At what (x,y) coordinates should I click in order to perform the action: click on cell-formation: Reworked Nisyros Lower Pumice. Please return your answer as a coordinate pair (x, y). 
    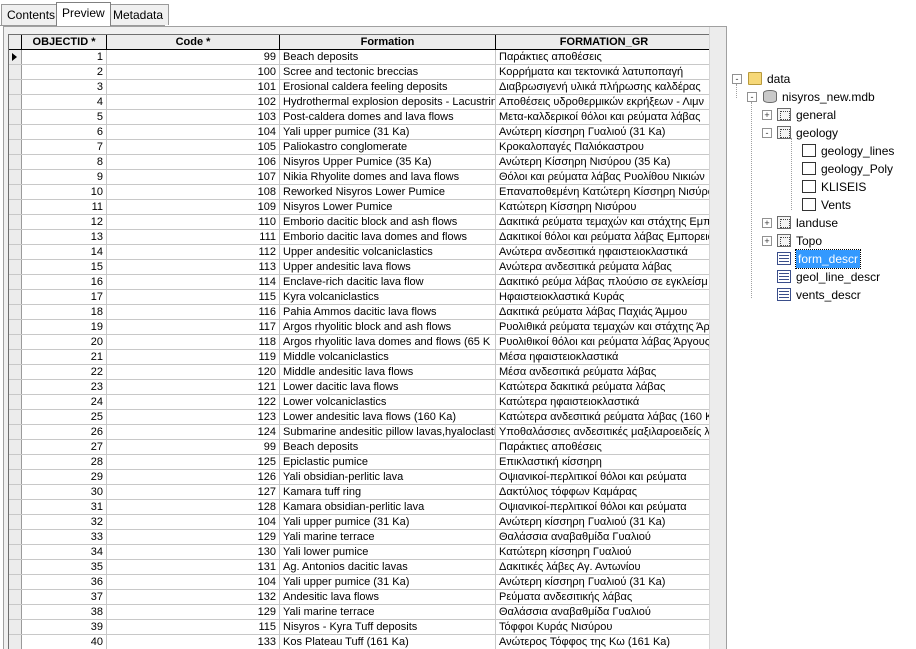
    Looking at the image, I should click on (388, 192).